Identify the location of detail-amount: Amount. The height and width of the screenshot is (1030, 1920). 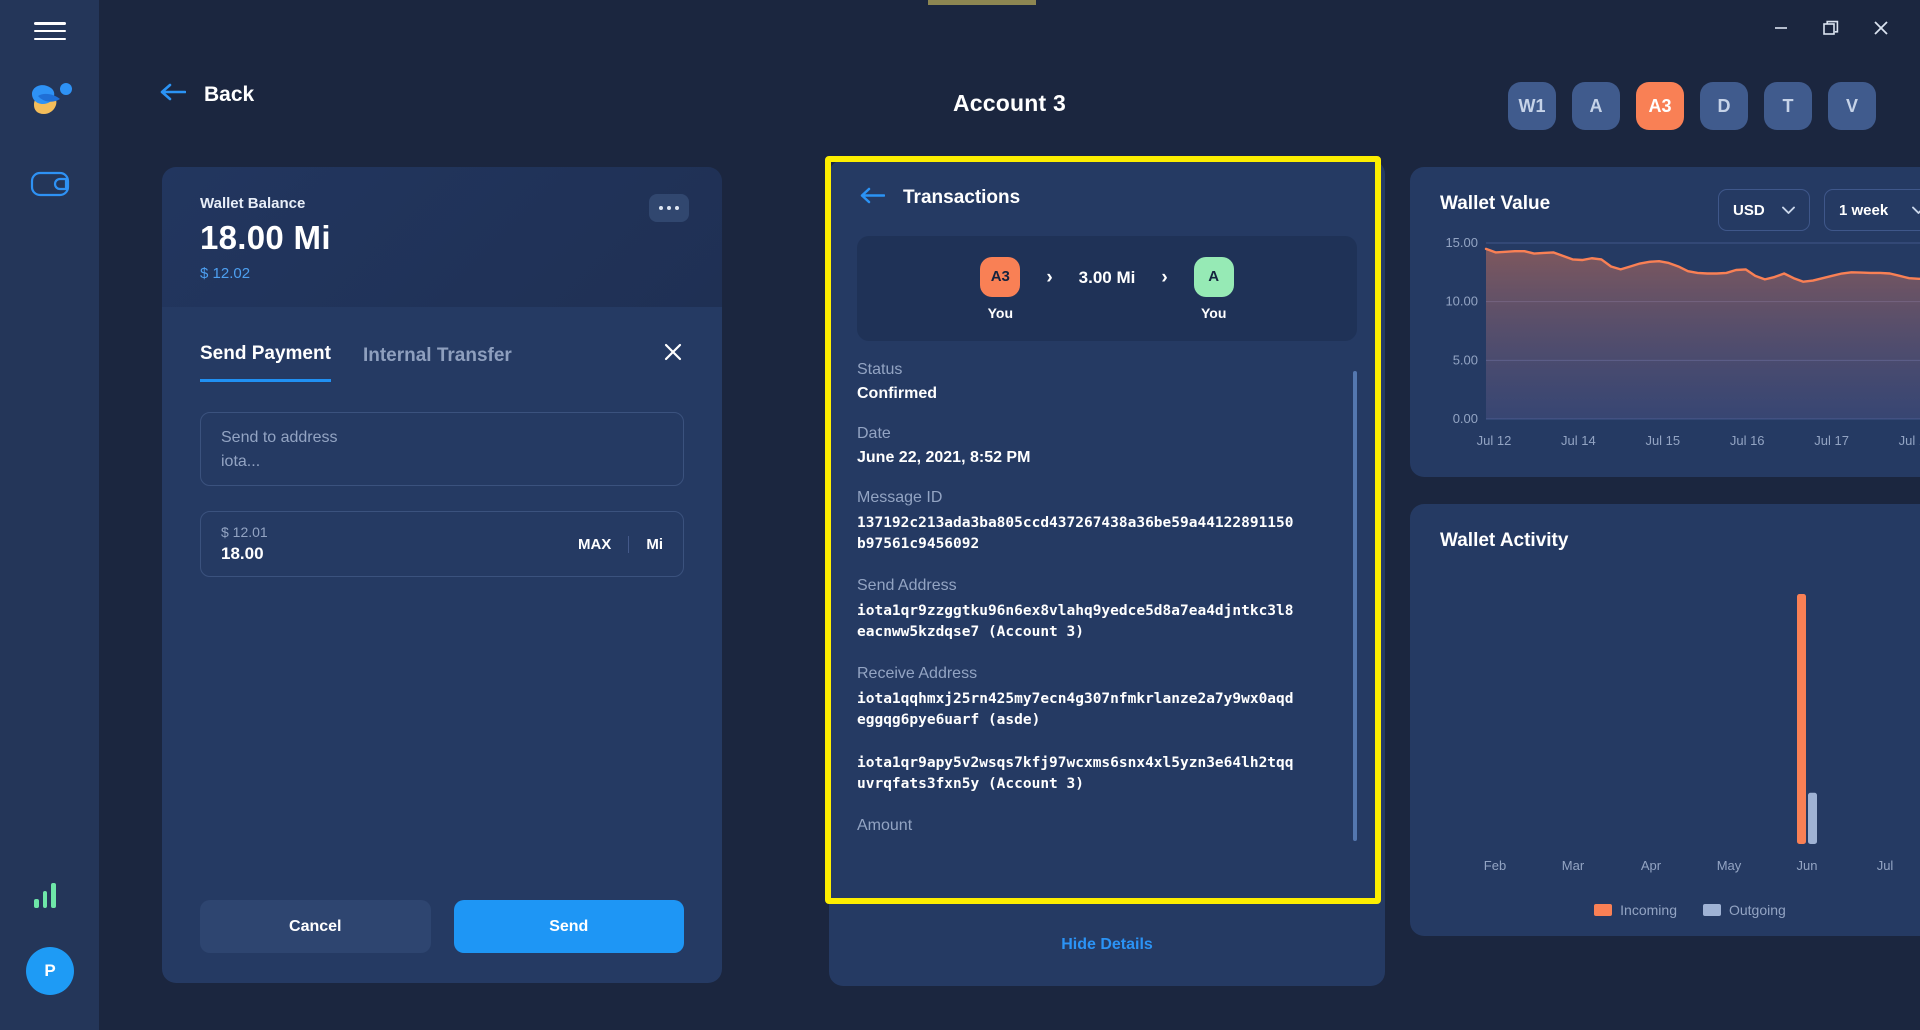
(1107, 826).